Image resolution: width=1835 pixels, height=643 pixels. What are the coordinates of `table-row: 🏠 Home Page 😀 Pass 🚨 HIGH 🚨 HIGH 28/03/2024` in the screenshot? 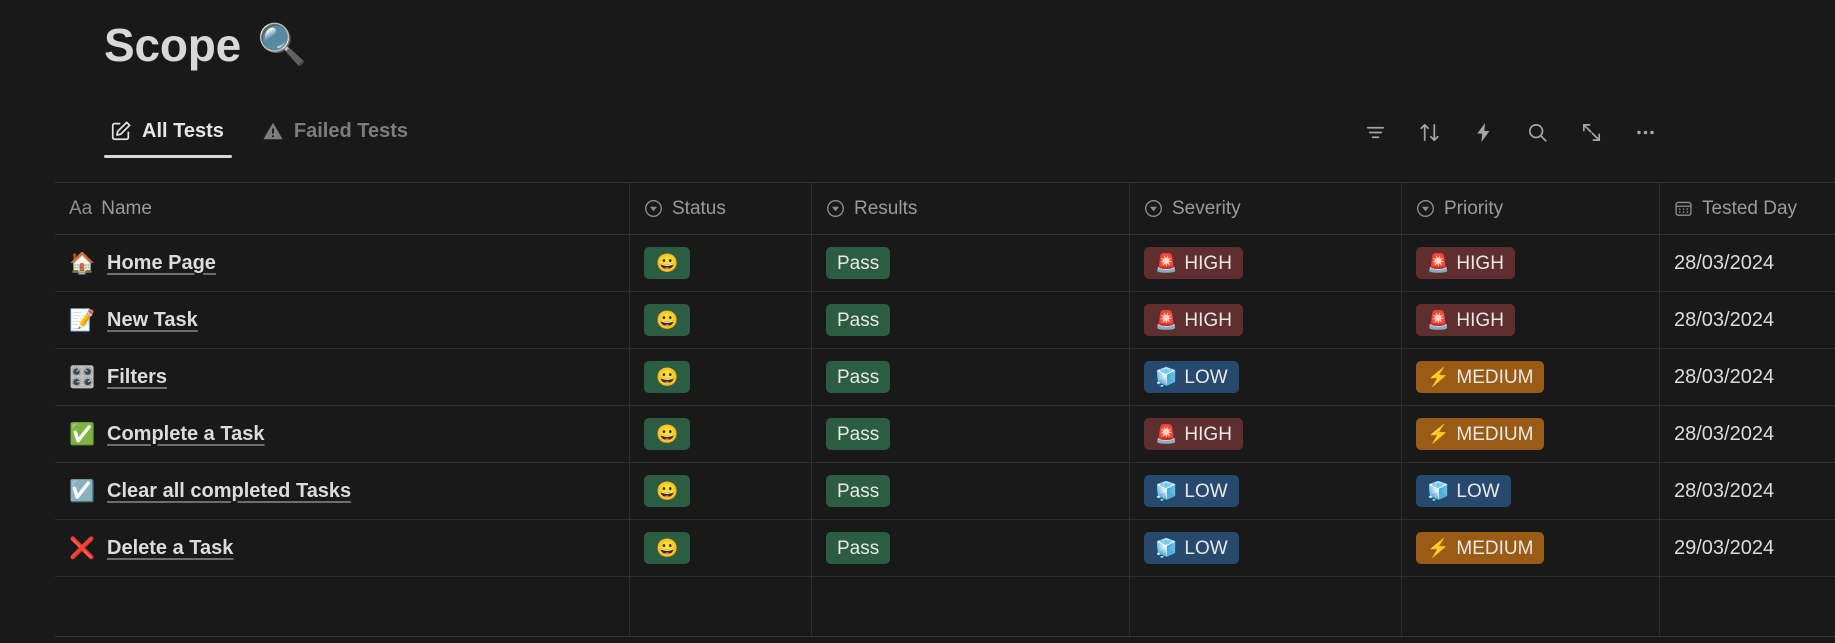 It's located at (945, 263).